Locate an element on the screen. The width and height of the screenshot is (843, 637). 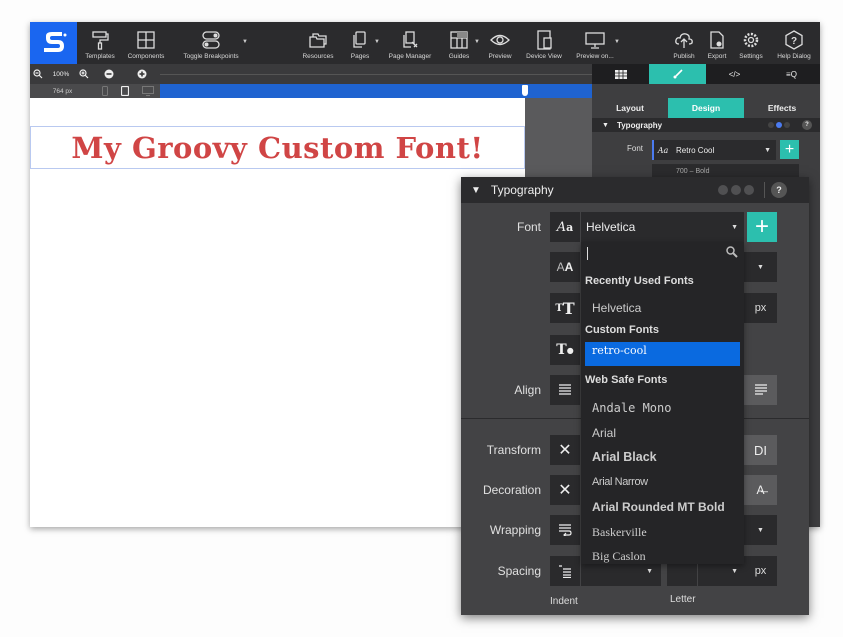
pages-button: Pages is located at coordinates (360, 43).